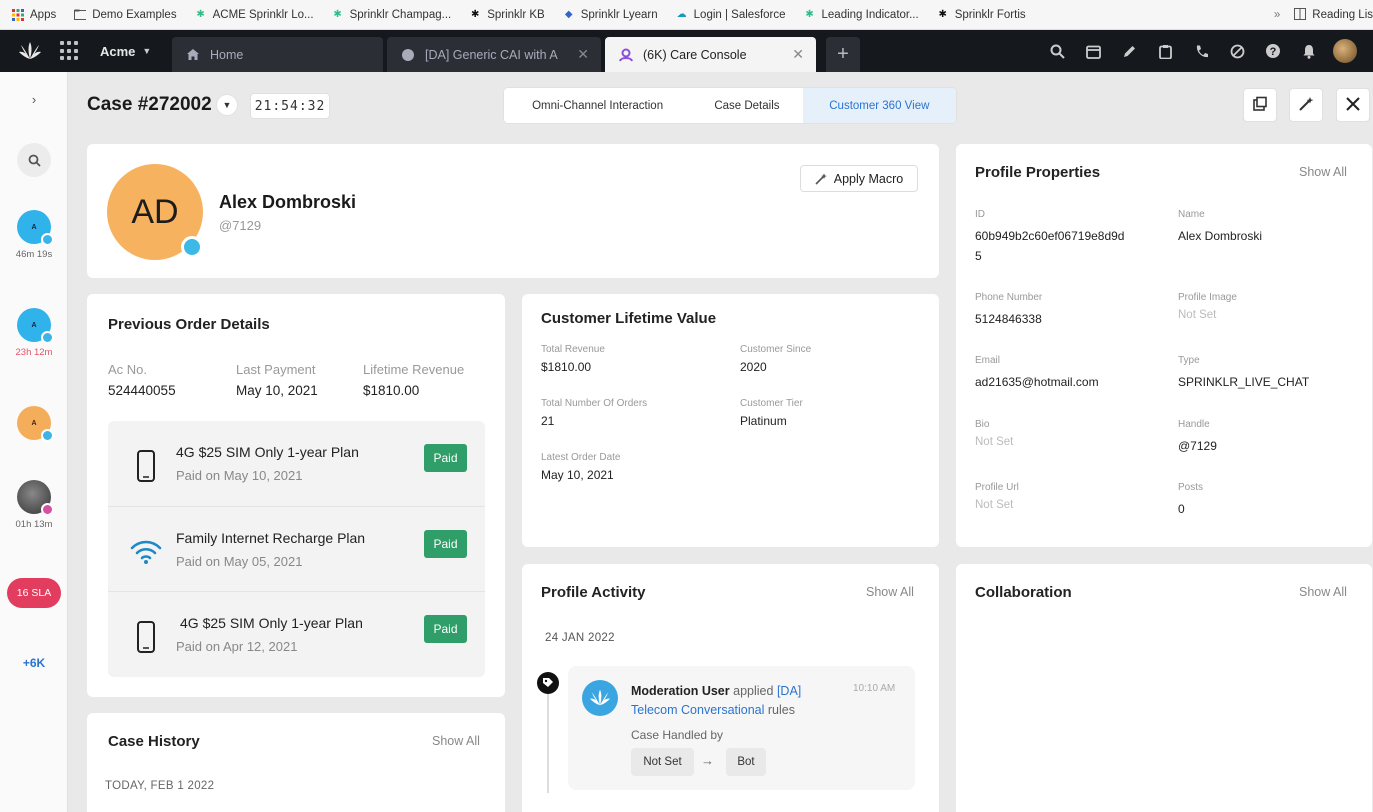  Describe the element at coordinates (494, 54) in the screenshot. I see `tab-generic-cai: [DA] Generic CAI with A ✕` at that location.